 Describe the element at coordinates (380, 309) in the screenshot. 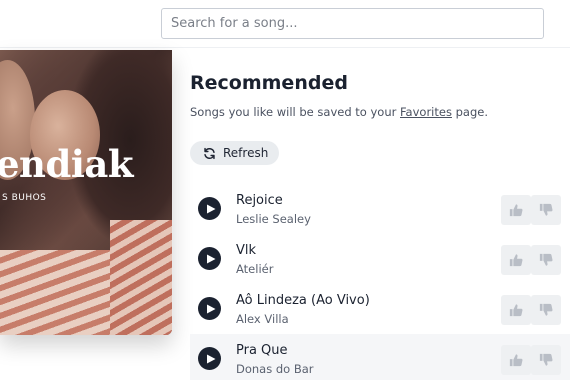

I see `song-row: Aô Lindeza (Ao Vivo) Alex Villa` at that location.